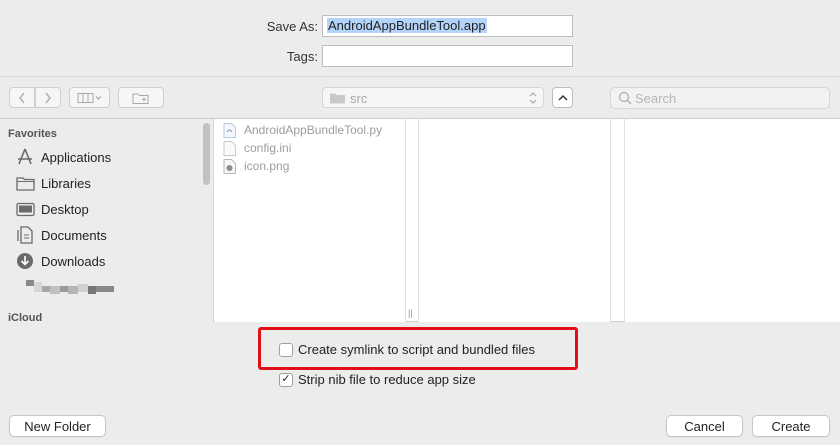  What do you see at coordinates (433, 97) in the screenshot?
I see `path-popup: src` at bounding box center [433, 97].